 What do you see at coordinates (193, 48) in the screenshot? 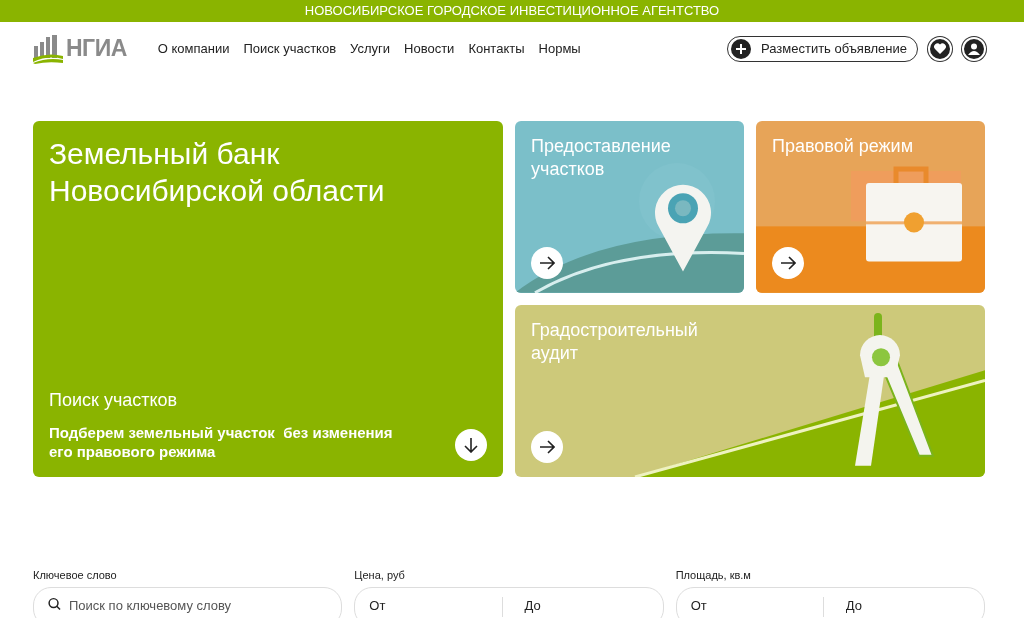
I see `nav-link: О компании` at bounding box center [193, 48].